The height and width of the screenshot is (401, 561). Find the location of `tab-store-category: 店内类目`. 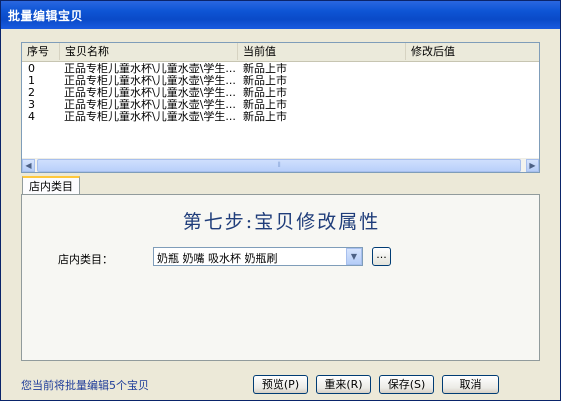

tab-store-category: 店内类目 is located at coordinates (51, 185).